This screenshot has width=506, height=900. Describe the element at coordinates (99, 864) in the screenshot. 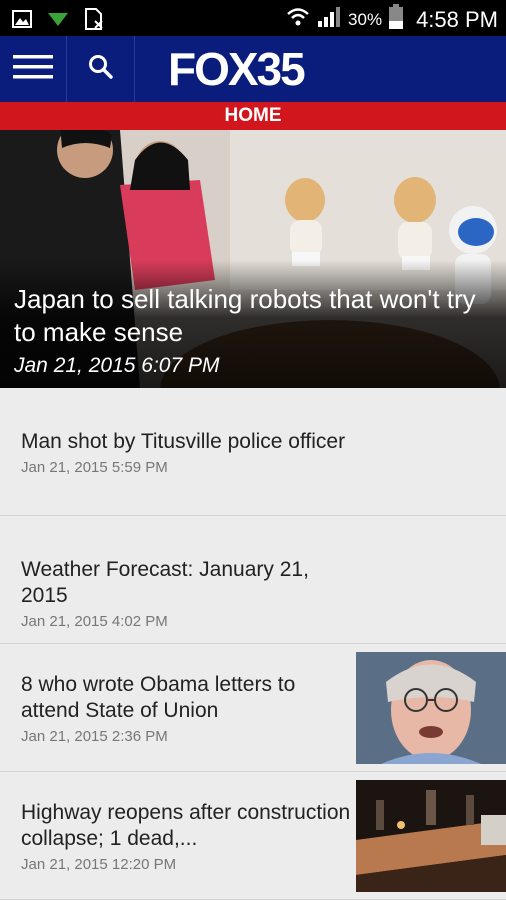

I see `story-date: Jan 21, 2015 12:20 PM` at that location.